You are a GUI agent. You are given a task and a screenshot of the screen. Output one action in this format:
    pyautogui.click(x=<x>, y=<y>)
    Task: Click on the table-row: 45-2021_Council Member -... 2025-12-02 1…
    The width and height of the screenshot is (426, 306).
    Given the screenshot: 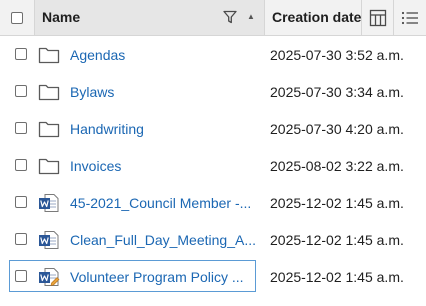 What is the action you would take?
    pyautogui.click(x=213, y=202)
    